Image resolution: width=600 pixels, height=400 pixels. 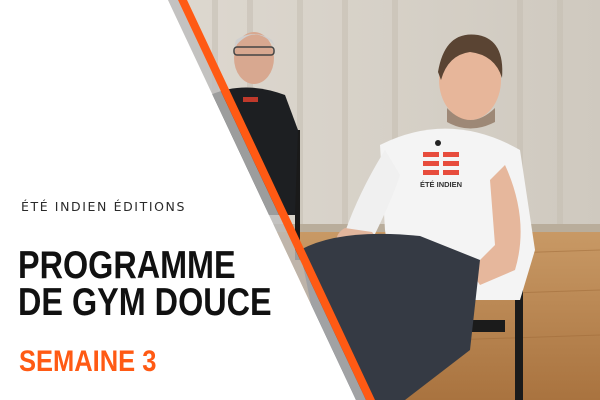 I want to click on program-title-line-1: PROGRAMME, so click(x=127, y=265).